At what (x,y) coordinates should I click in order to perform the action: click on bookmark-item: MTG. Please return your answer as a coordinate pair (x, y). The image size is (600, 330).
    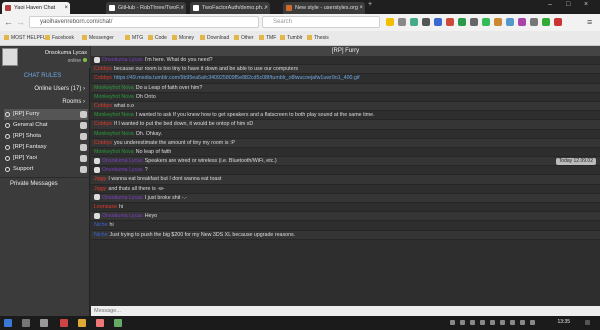
    Looking at the image, I should click on (134, 38).